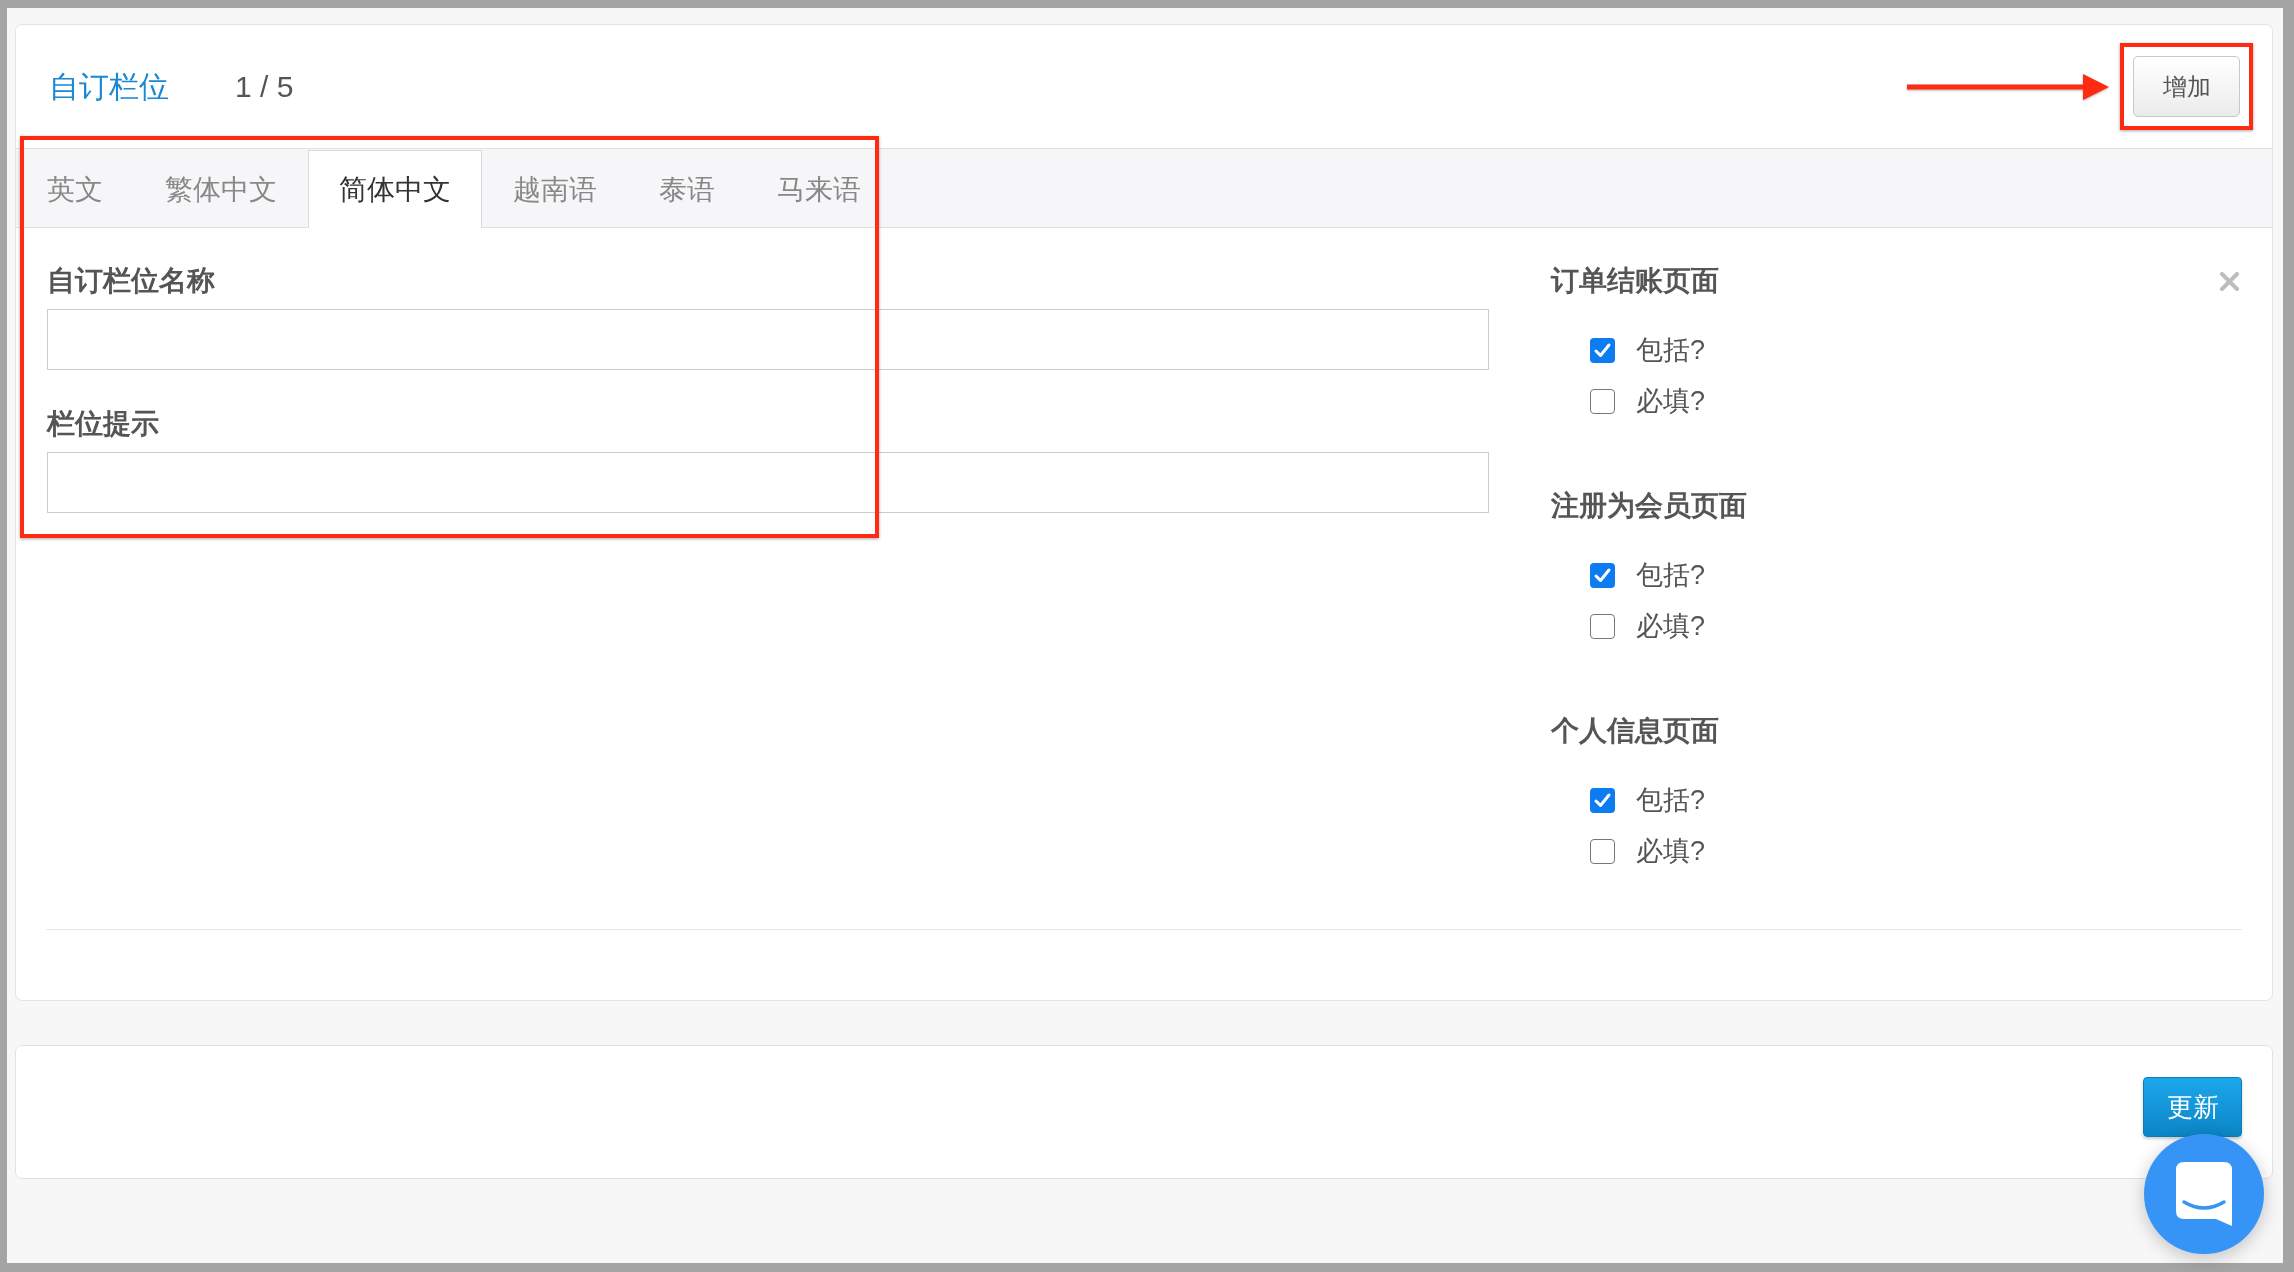 This screenshot has width=2294, height=1272. What do you see at coordinates (221, 189) in the screenshot?
I see `language-tab: 繁体中文` at bounding box center [221, 189].